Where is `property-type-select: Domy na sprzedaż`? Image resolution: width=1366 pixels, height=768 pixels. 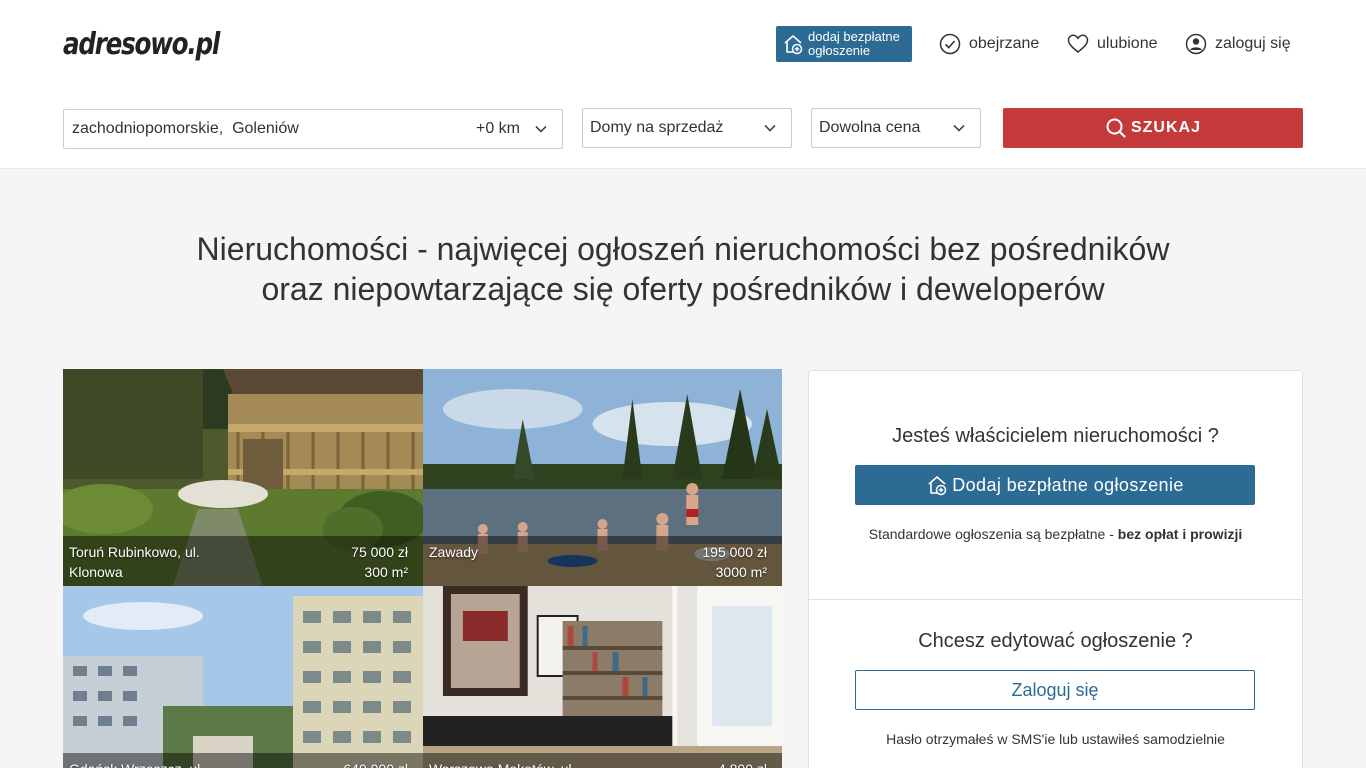 property-type-select: Domy na sprzedaż is located at coordinates (687, 128).